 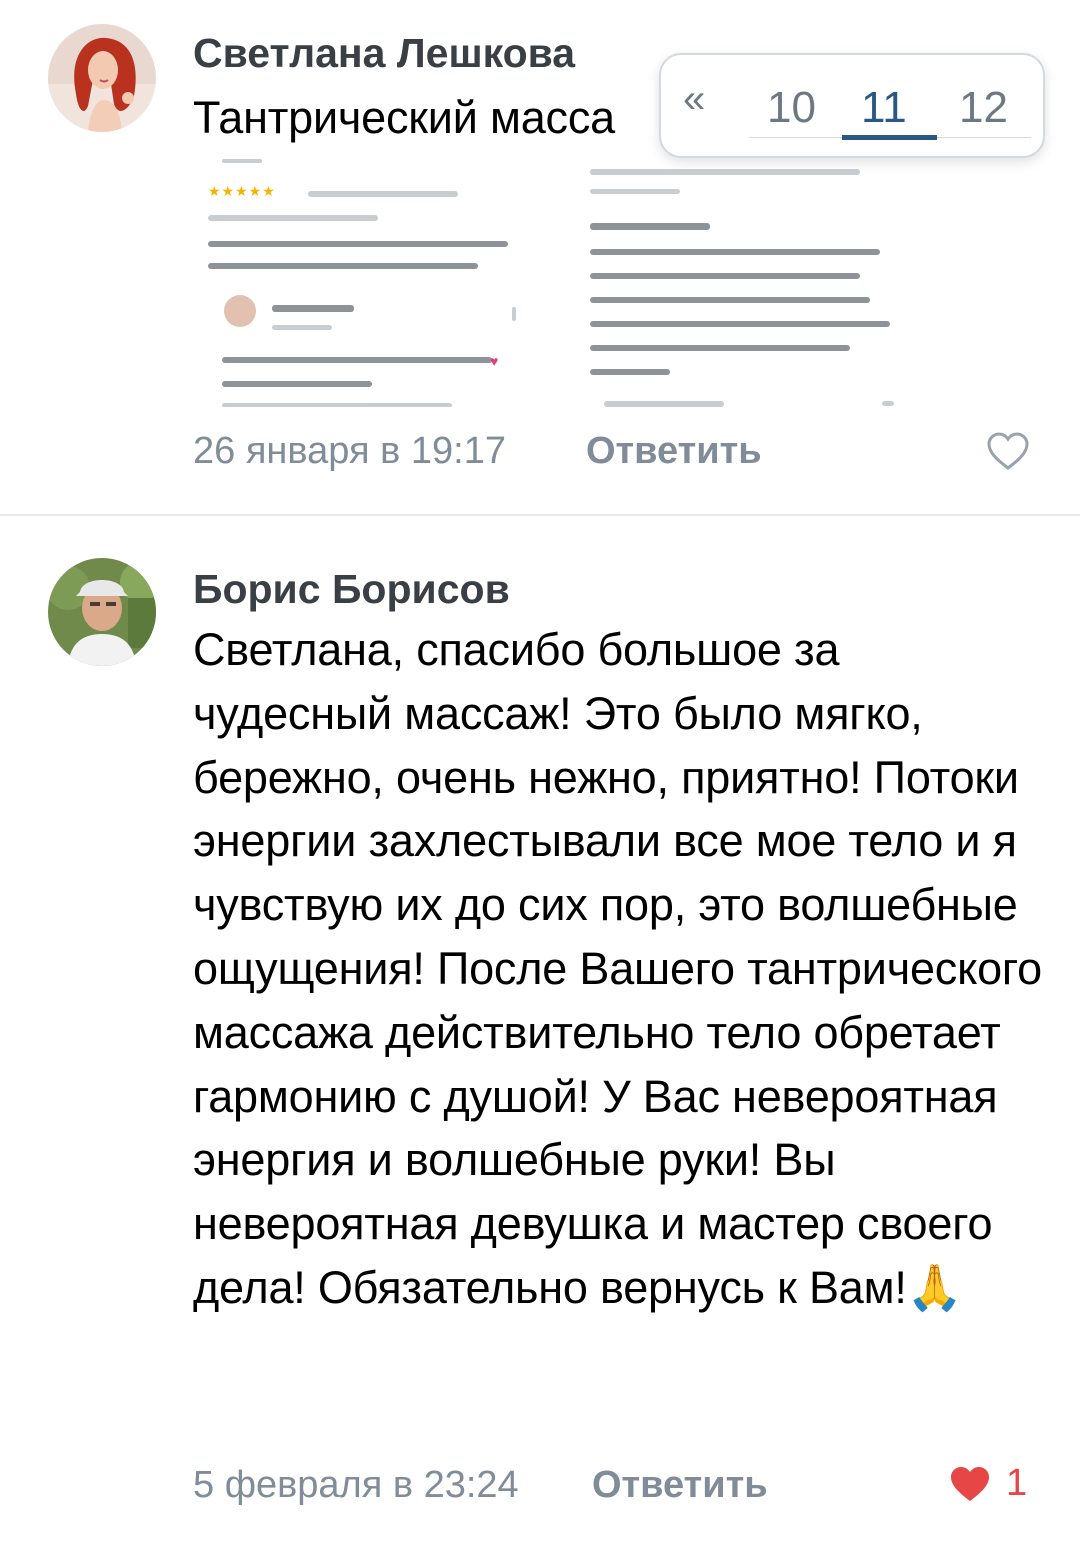 I want to click on avatar-photo-boris, so click(x=102, y=612).